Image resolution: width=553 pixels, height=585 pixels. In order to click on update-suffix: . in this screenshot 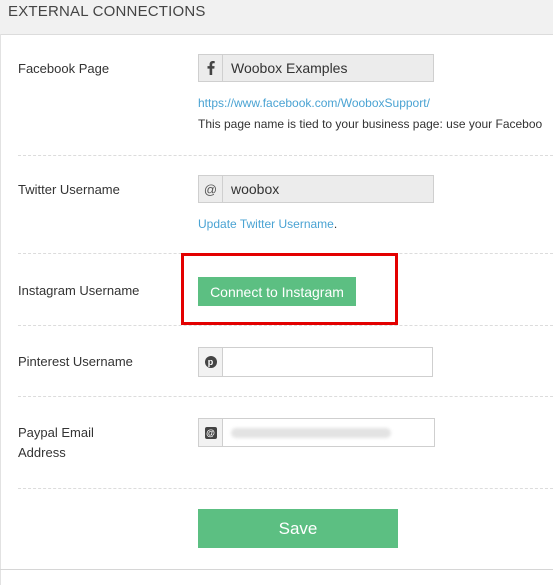, I will do `click(335, 224)`.